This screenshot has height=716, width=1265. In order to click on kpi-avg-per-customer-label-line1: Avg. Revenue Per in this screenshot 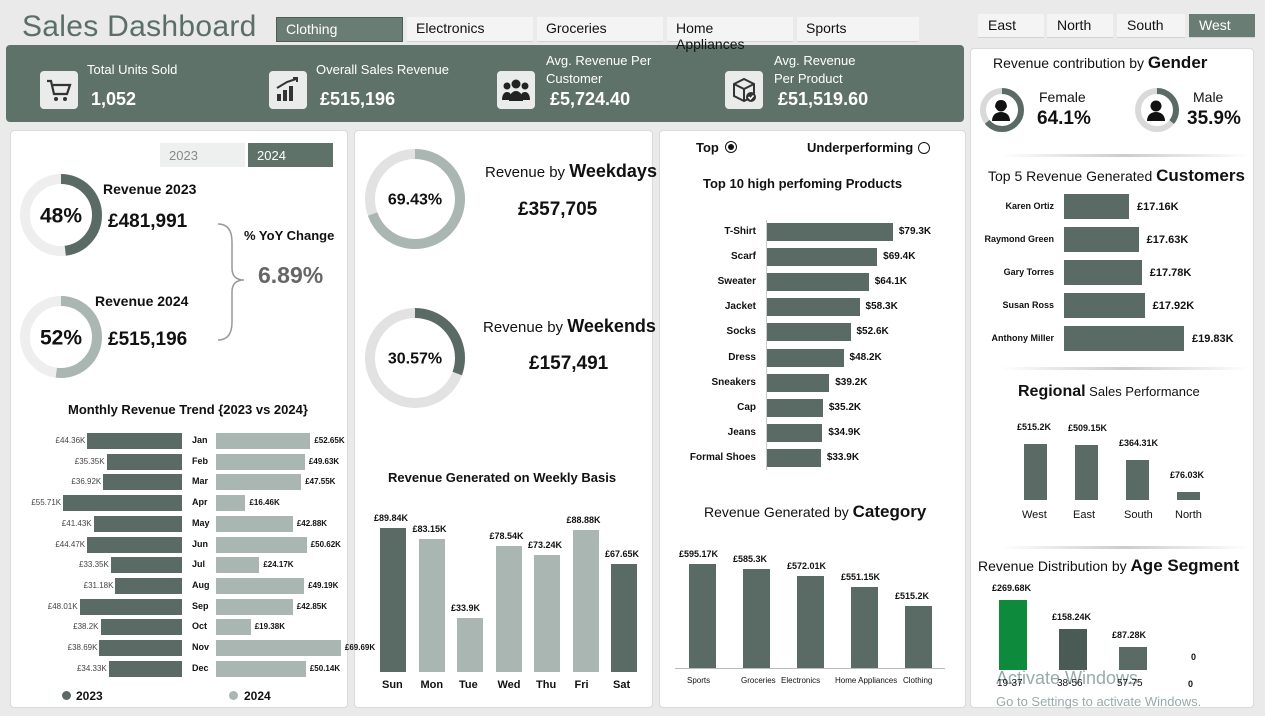, I will do `click(599, 60)`.